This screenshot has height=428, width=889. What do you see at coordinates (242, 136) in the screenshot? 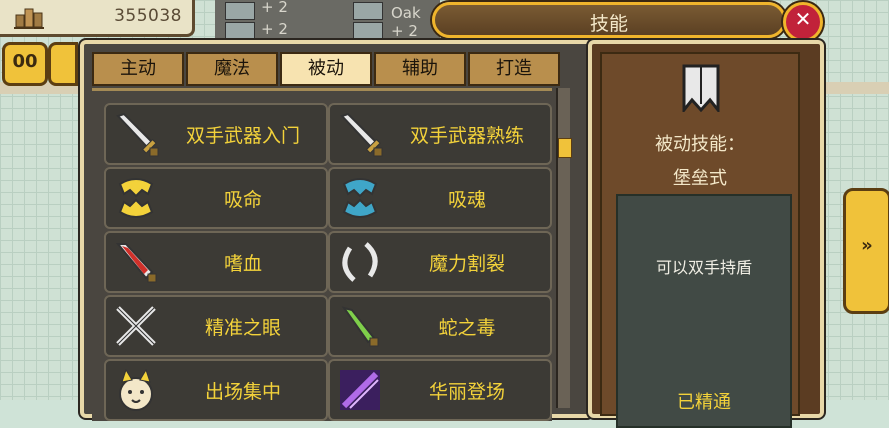
I see `skill-name: 双手武器入门` at bounding box center [242, 136].